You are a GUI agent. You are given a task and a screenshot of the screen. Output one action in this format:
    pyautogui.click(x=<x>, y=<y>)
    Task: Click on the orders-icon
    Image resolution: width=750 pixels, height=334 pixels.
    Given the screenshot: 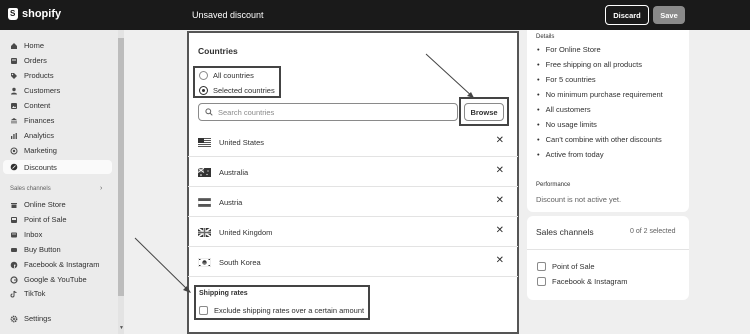 What is the action you would take?
    pyautogui.click(x=14, y=60)
    